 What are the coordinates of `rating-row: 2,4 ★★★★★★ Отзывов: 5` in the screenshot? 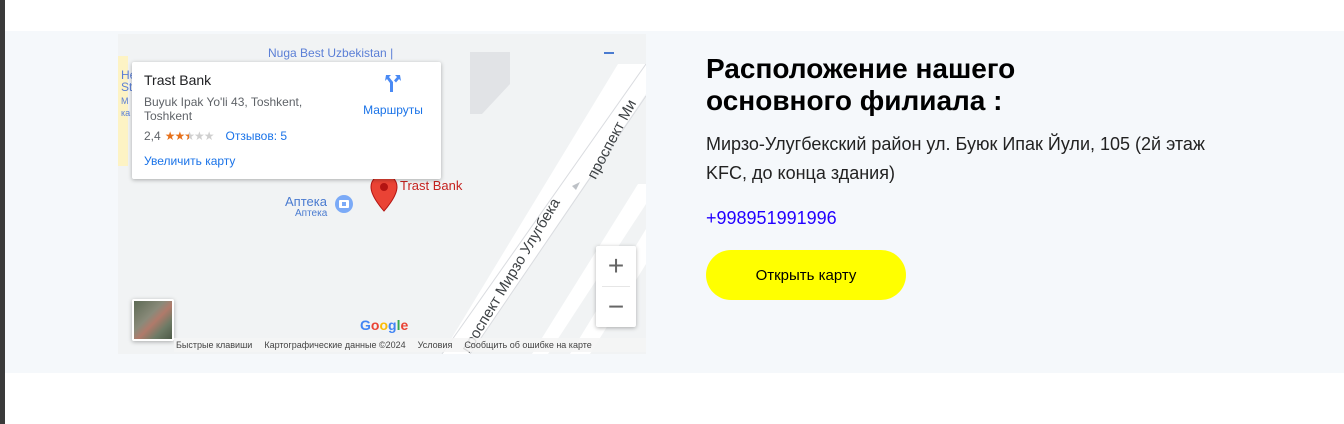 It's located at (215, 136).